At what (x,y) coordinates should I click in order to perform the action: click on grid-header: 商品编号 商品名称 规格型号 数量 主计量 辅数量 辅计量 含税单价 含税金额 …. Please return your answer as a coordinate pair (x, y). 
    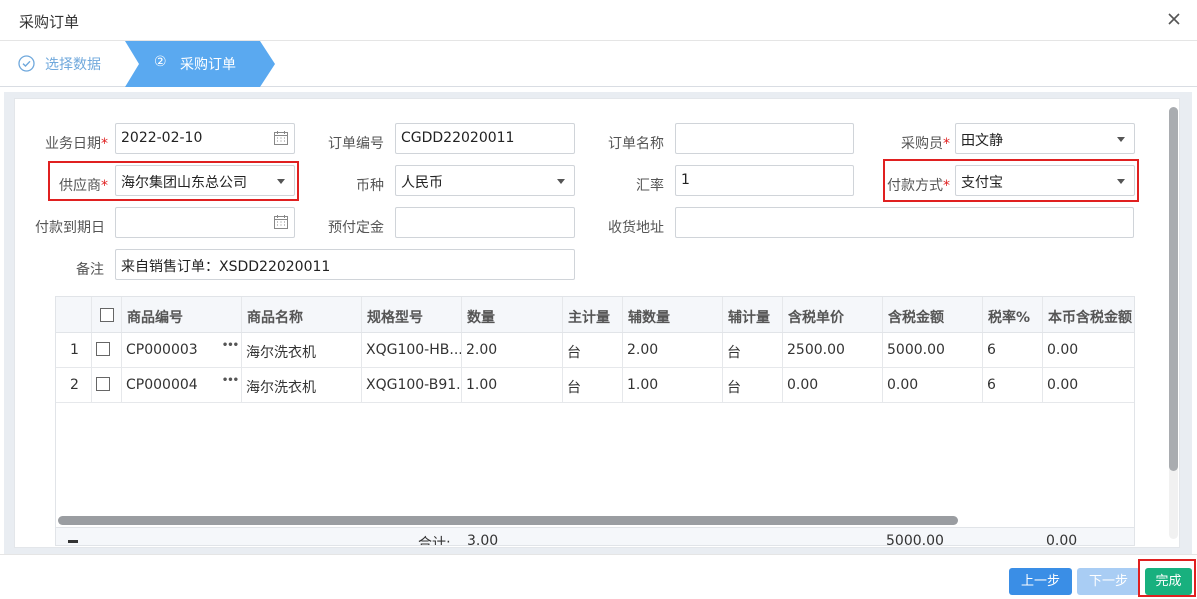
    Looking at the image, I should click on (595, 315).